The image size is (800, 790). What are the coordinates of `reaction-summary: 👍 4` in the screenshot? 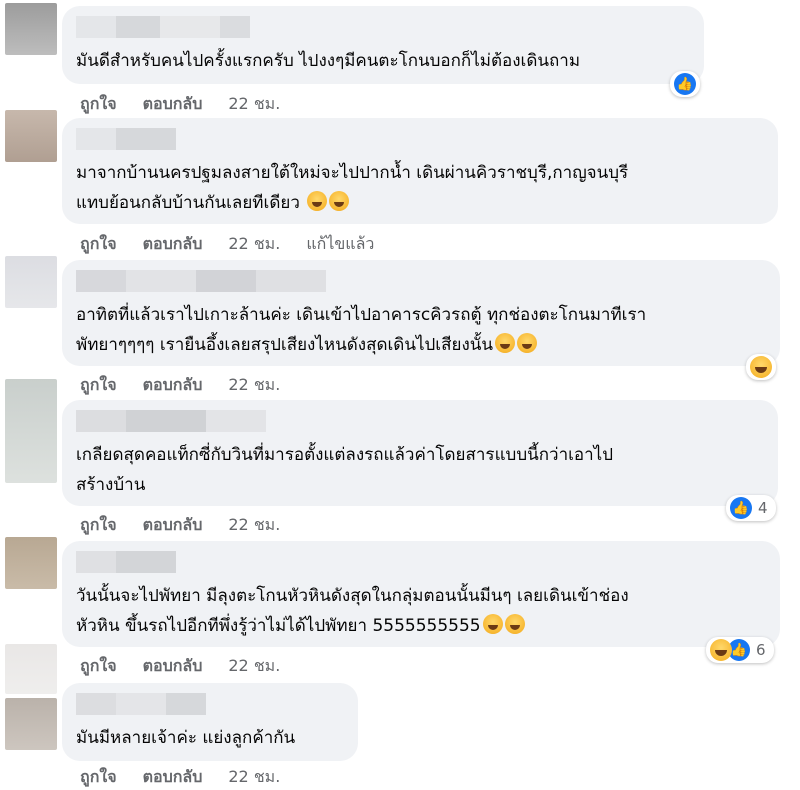 It's located at (751, 508).